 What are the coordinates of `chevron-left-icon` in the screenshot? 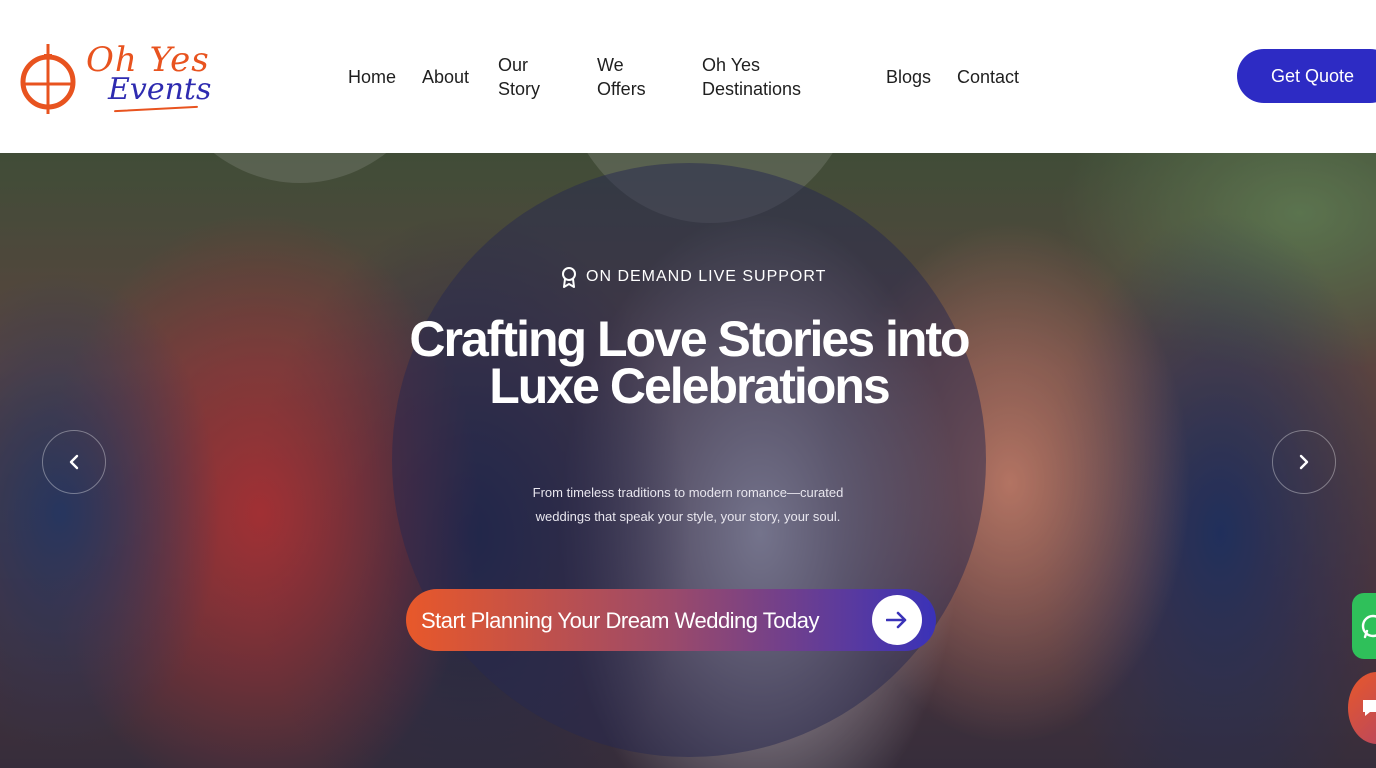 It's located at (74, 462).